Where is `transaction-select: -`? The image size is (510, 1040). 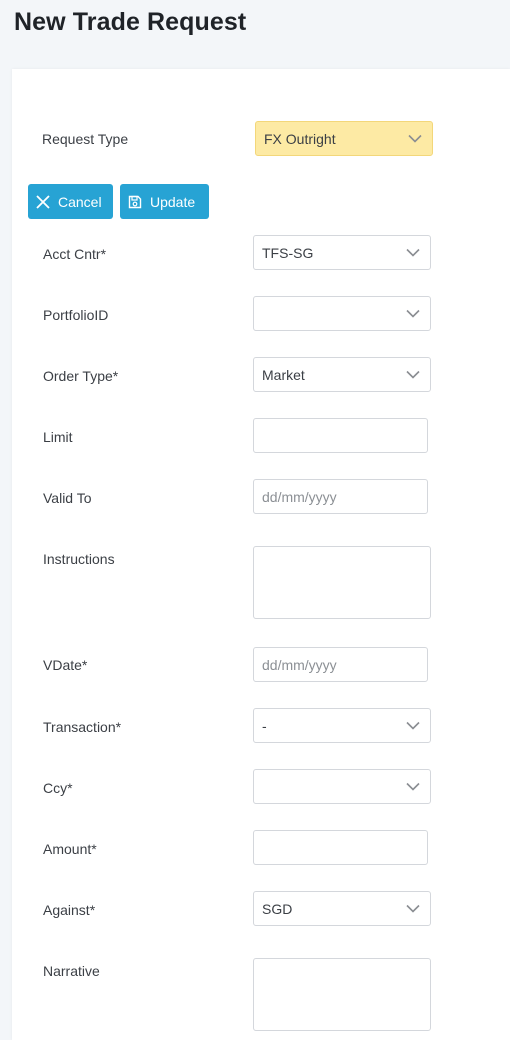
transaction-select: - is located at coordinates (342, 725).